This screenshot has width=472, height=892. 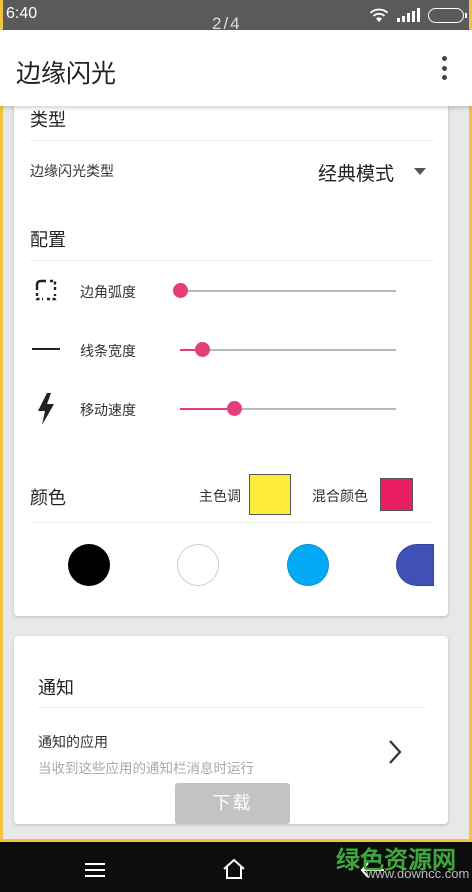 What do you see at coordinates (447, 15) in the screenshot?
I see `battery-icon` at bounding box center [447, 15].